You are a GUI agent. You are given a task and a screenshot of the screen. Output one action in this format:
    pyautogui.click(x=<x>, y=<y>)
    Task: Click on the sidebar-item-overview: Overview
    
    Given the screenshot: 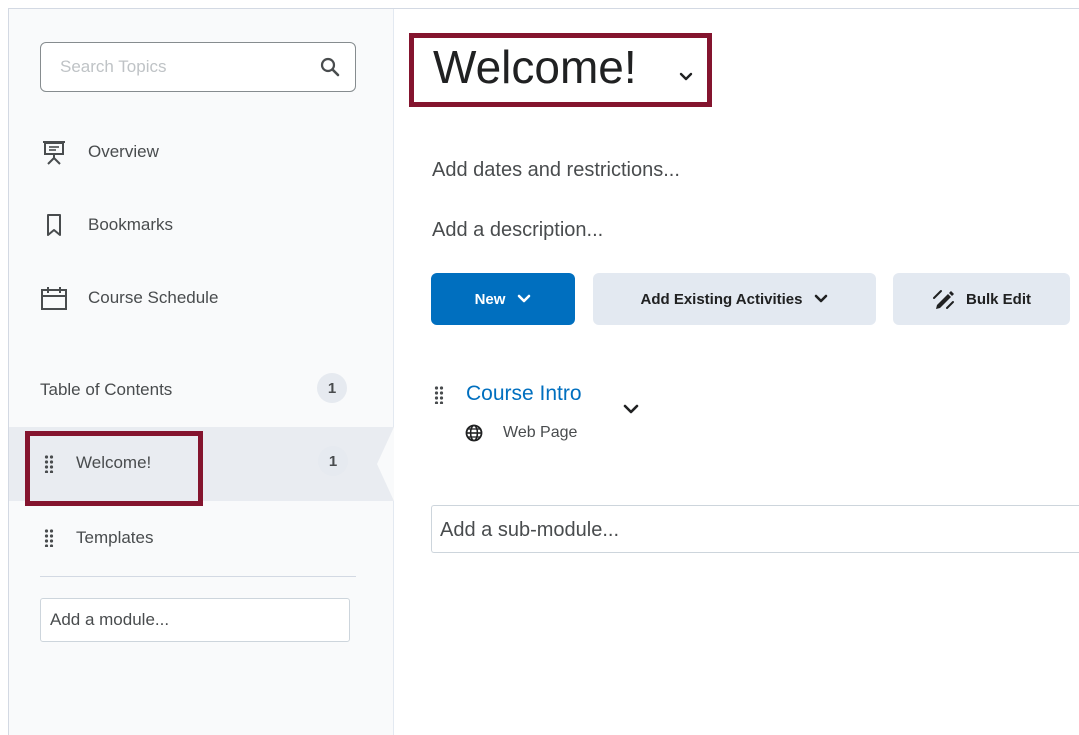 What is the action you would take?
    pyautogui.click(x=99, y=152)
    